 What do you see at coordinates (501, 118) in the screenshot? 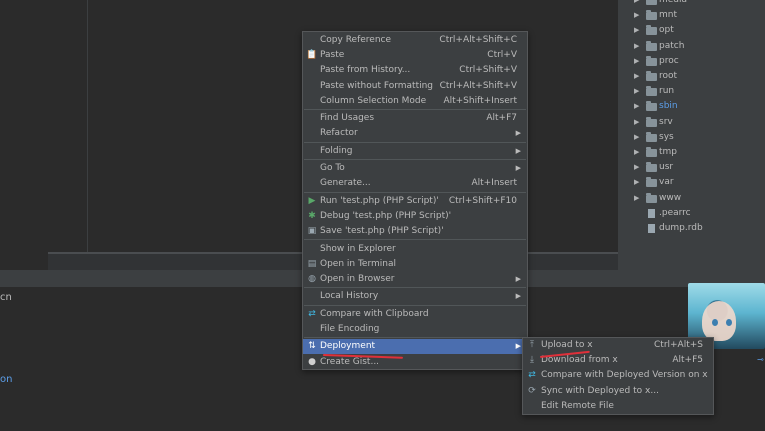
I see `menu-item-shortcut: Alt+F7` at bounding box center [501, 118].